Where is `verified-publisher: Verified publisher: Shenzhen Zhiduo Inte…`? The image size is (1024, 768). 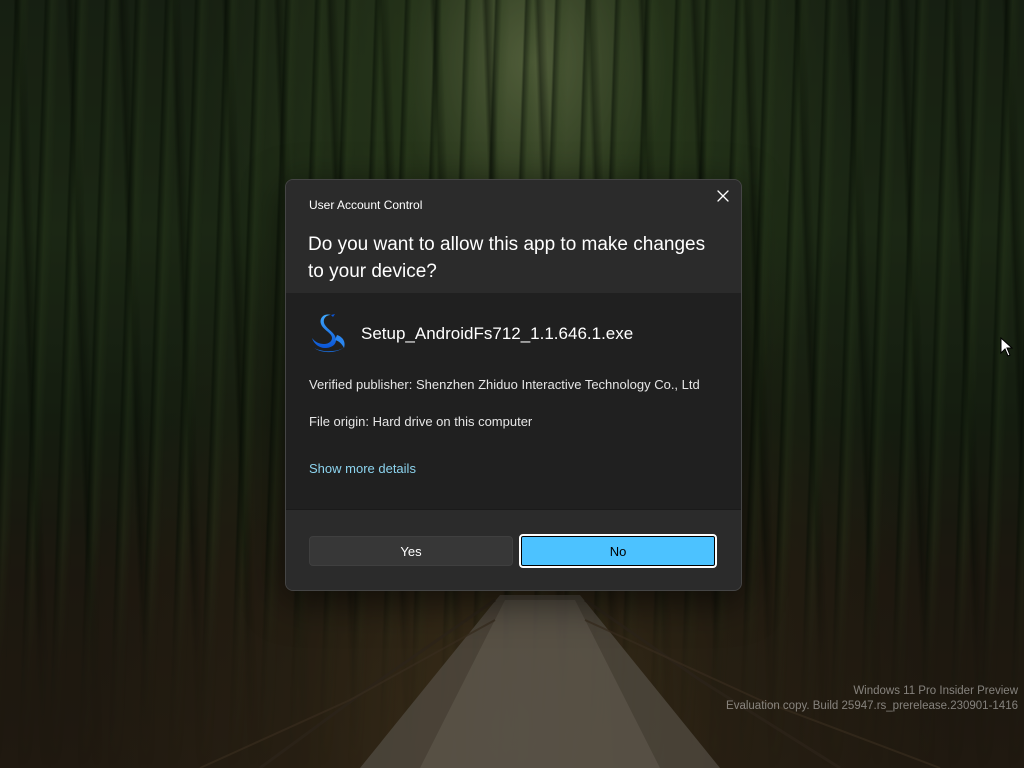 verified-publisher: Verified publisher: Shenzhen Zhiduo Inte… is located at coordinates (504, 384).